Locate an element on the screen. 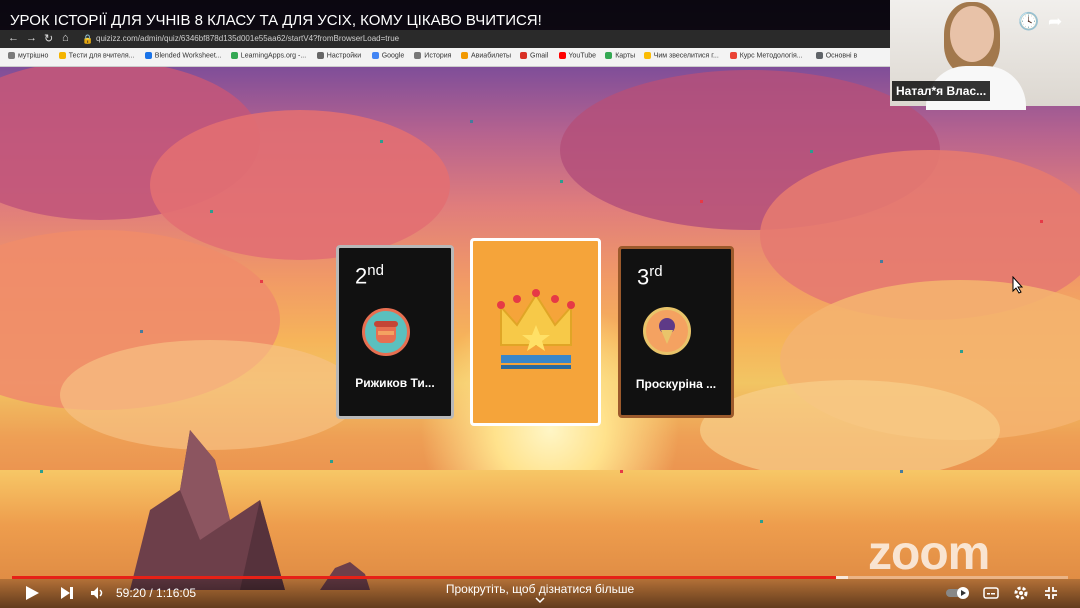 The image size is (1080, 608). forward-icon: → is located at coordinates (31, 38).